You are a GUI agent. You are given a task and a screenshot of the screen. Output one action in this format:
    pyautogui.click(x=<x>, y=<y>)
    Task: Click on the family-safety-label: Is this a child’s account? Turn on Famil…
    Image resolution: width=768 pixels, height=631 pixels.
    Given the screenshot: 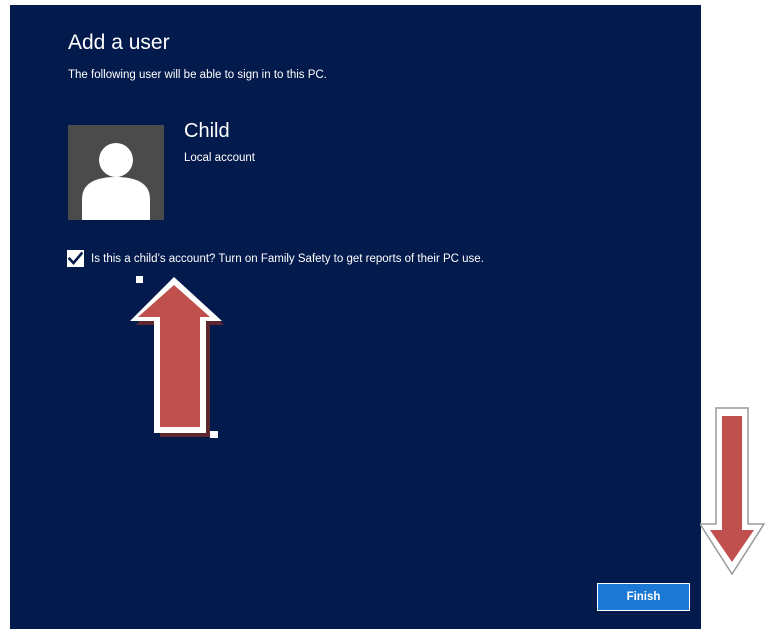 What is the action you would take?
    pyautogui.click(x=287, y=259)
    